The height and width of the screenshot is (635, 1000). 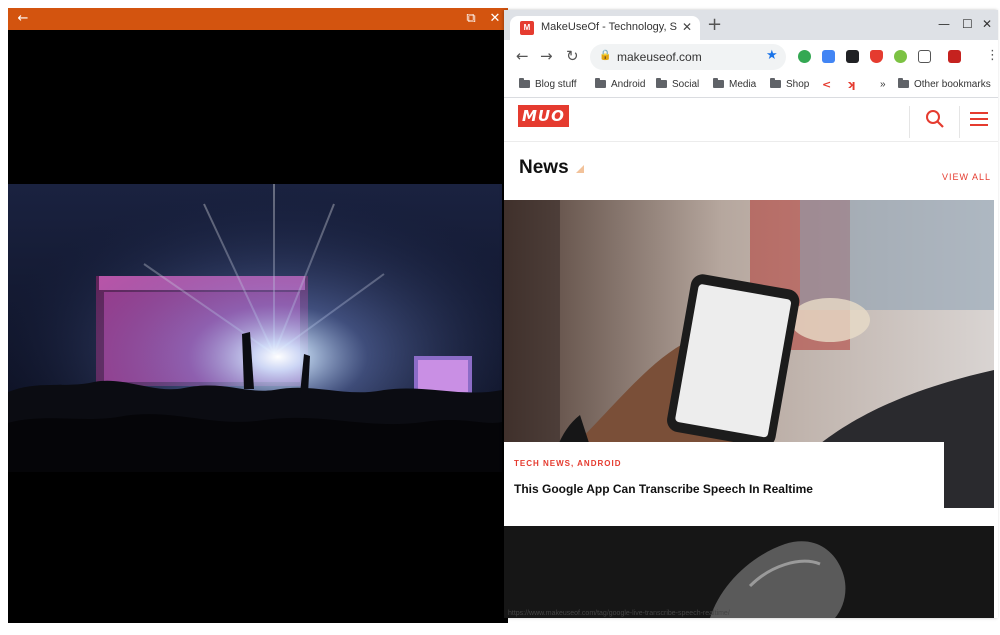 I want to click on forward-arrow-icon: →, so click(x=546, y=56).